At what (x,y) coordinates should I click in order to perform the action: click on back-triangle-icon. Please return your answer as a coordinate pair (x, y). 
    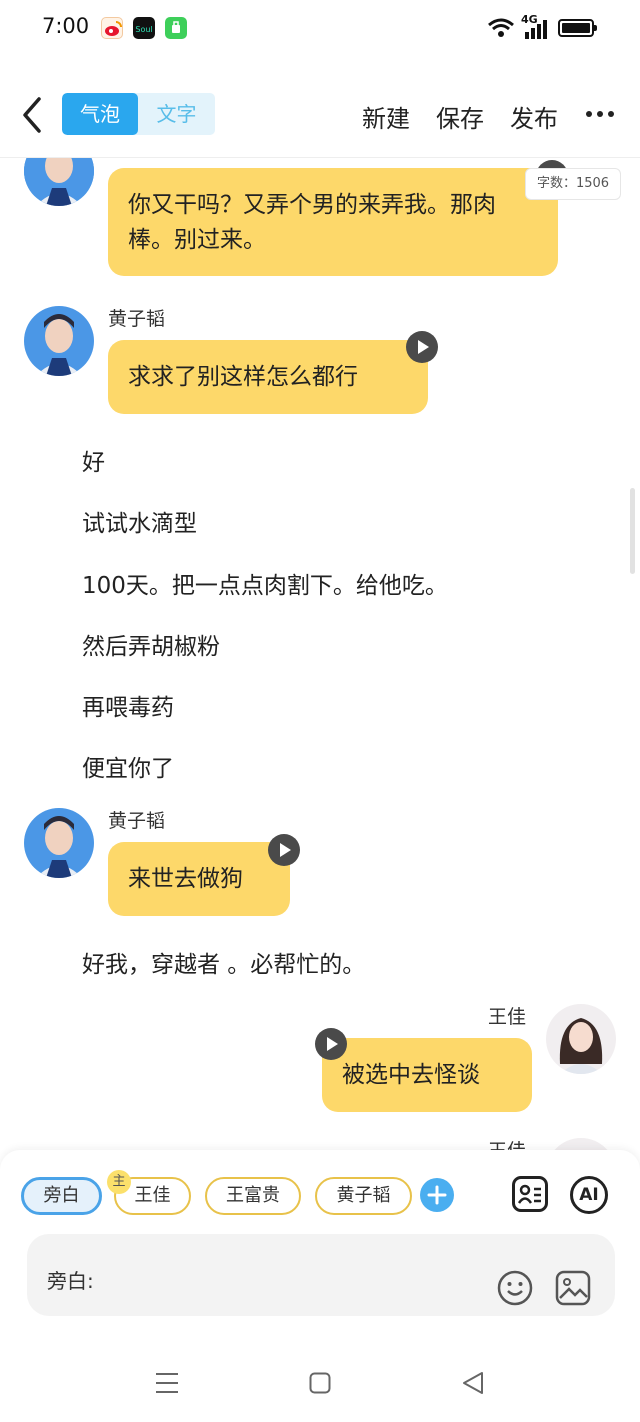
    Looking at the image, I should click on (473, 1383).